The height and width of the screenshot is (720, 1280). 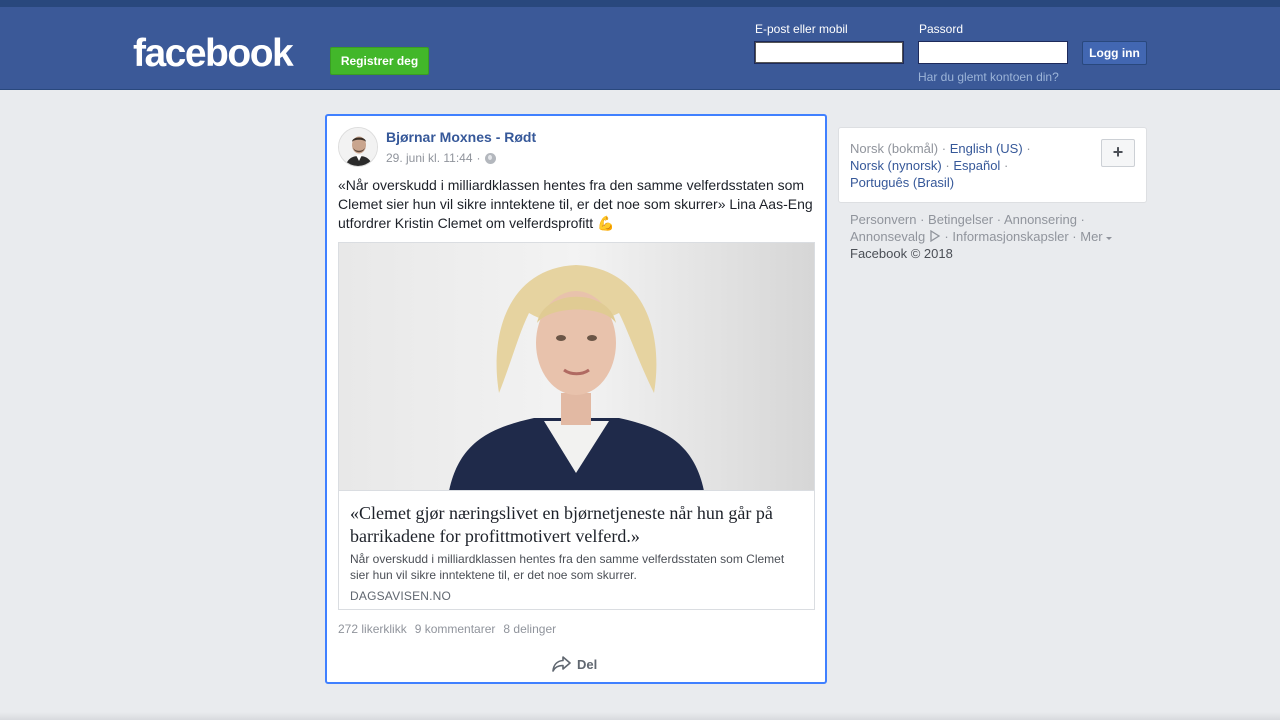 What do you see at coordinates (372, 629) in the screenshot?
I see `likes-count: 272 likerklikk` at bounding box center [372, 629].